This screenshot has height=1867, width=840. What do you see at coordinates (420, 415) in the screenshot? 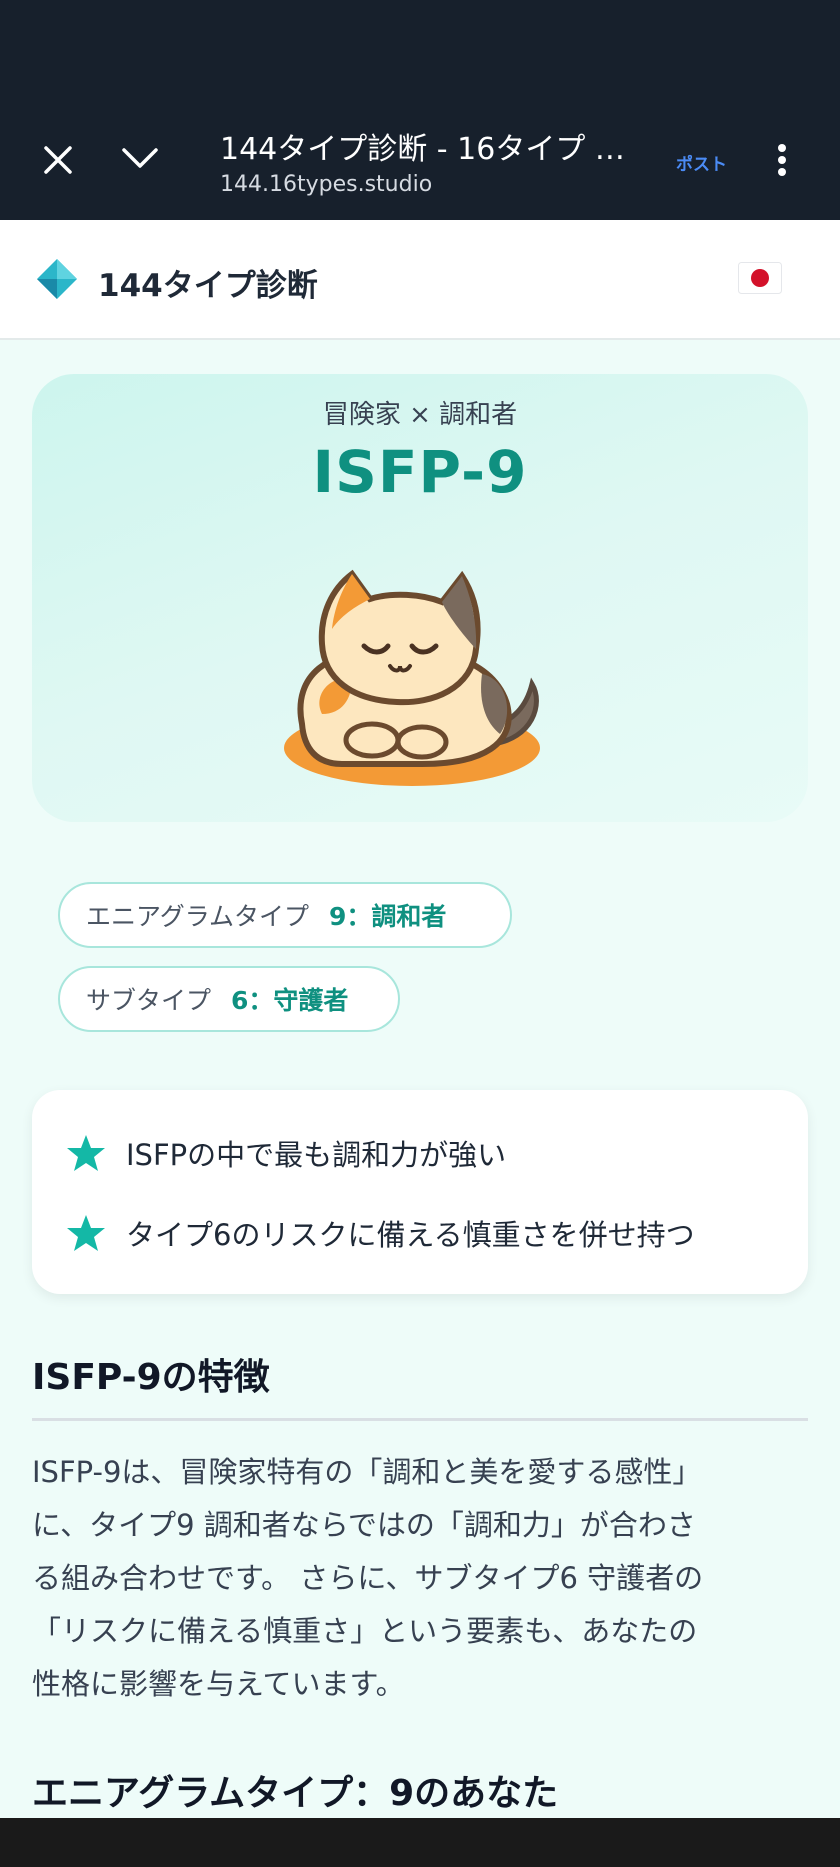
I see `type-subtitle: 冒険家 × 調和者` at bounding box center [420, 415].